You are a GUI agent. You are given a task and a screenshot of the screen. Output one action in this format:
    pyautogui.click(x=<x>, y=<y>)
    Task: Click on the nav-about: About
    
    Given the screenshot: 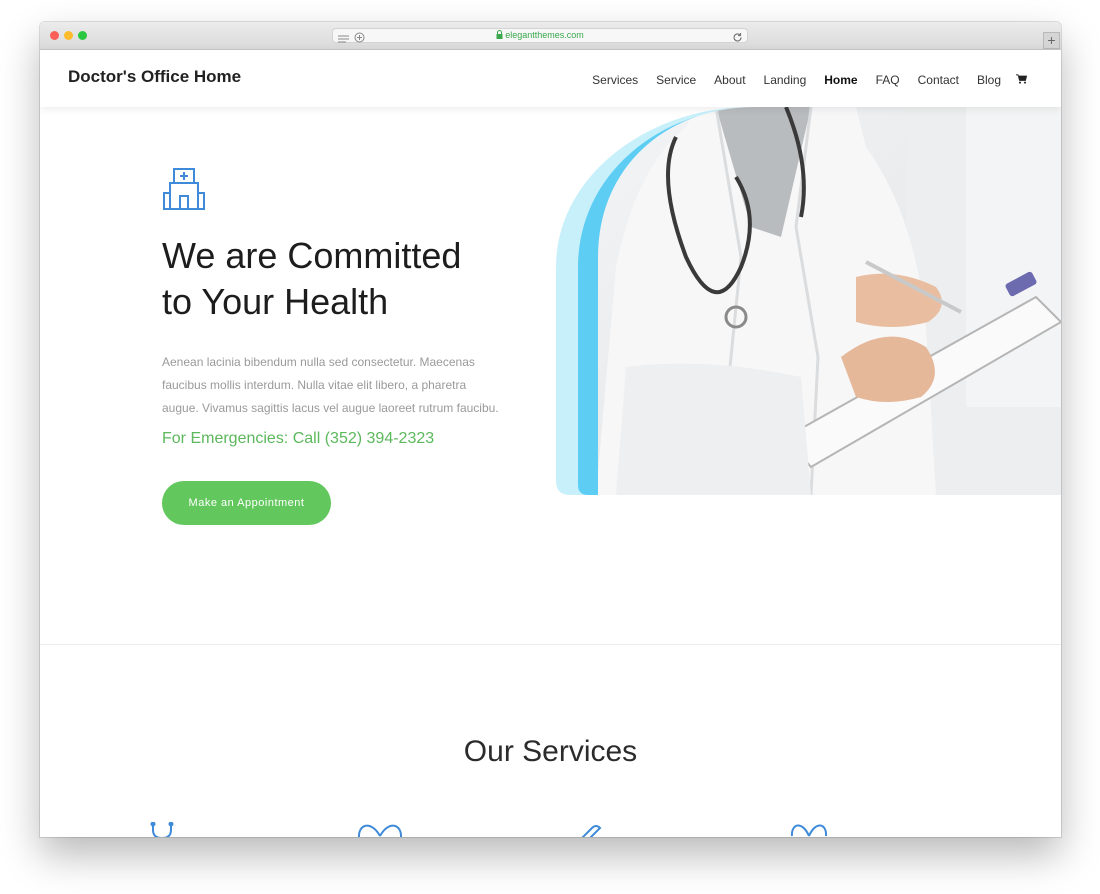 What is the action you would take?
    pyautogui.click(x=729, y=80)
    